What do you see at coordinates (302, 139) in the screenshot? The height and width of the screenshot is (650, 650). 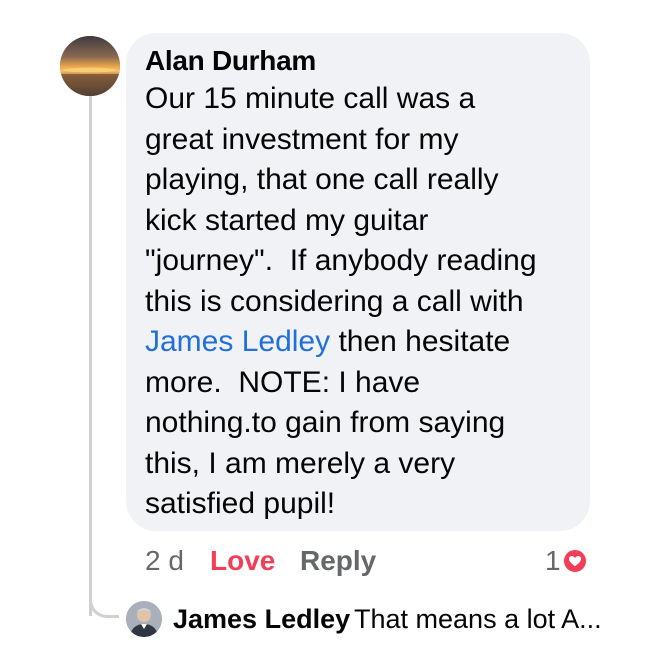 I see `comment-line: great investment for my` at bounding box center [302, 139].